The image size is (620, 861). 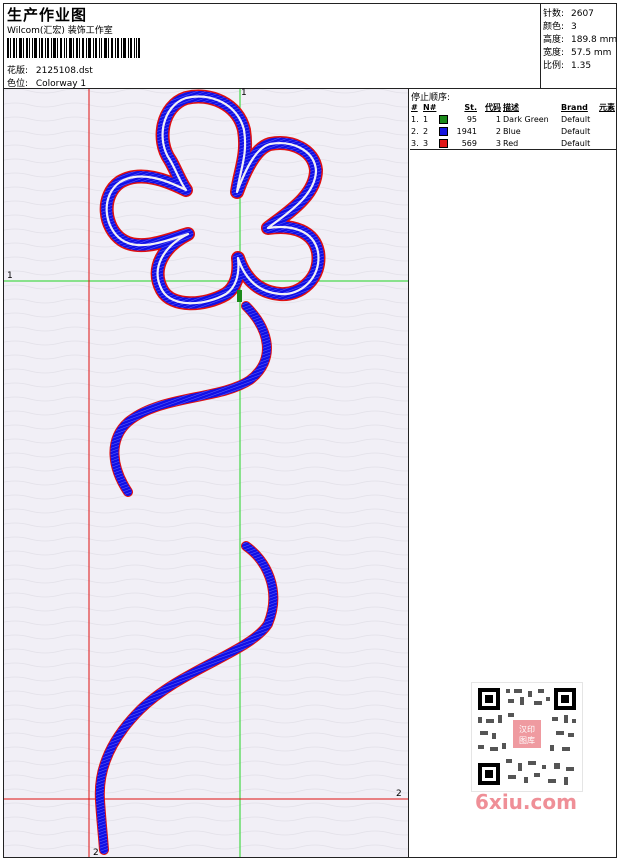 I want to click on row-index: 1., so click(x=415, y=119).